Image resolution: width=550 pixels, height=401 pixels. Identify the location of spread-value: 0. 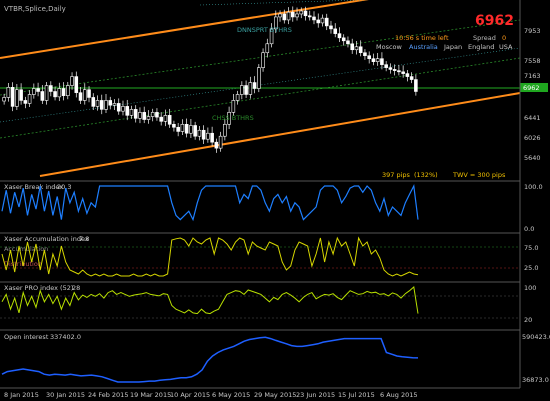
(504, 38).